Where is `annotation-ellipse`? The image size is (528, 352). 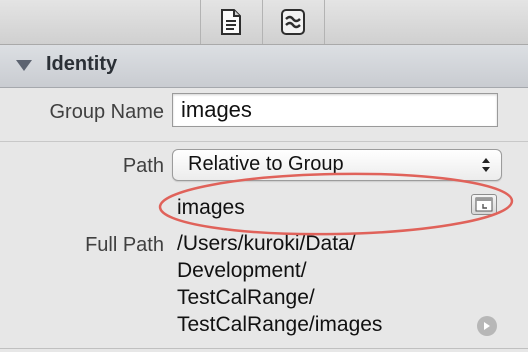 annotation-ellipse is located at coordinates (336, 204).